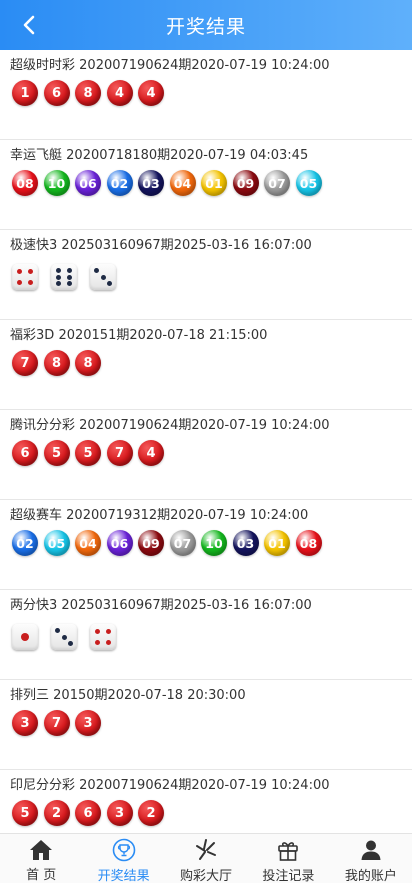 The image size is (412, 883). What do you see at coordinates (206, 275) in the screenshot?
I see `result-item: 极速快3 202503160967期2025-03-16 16:07:00` at bounding box center [206, 275].